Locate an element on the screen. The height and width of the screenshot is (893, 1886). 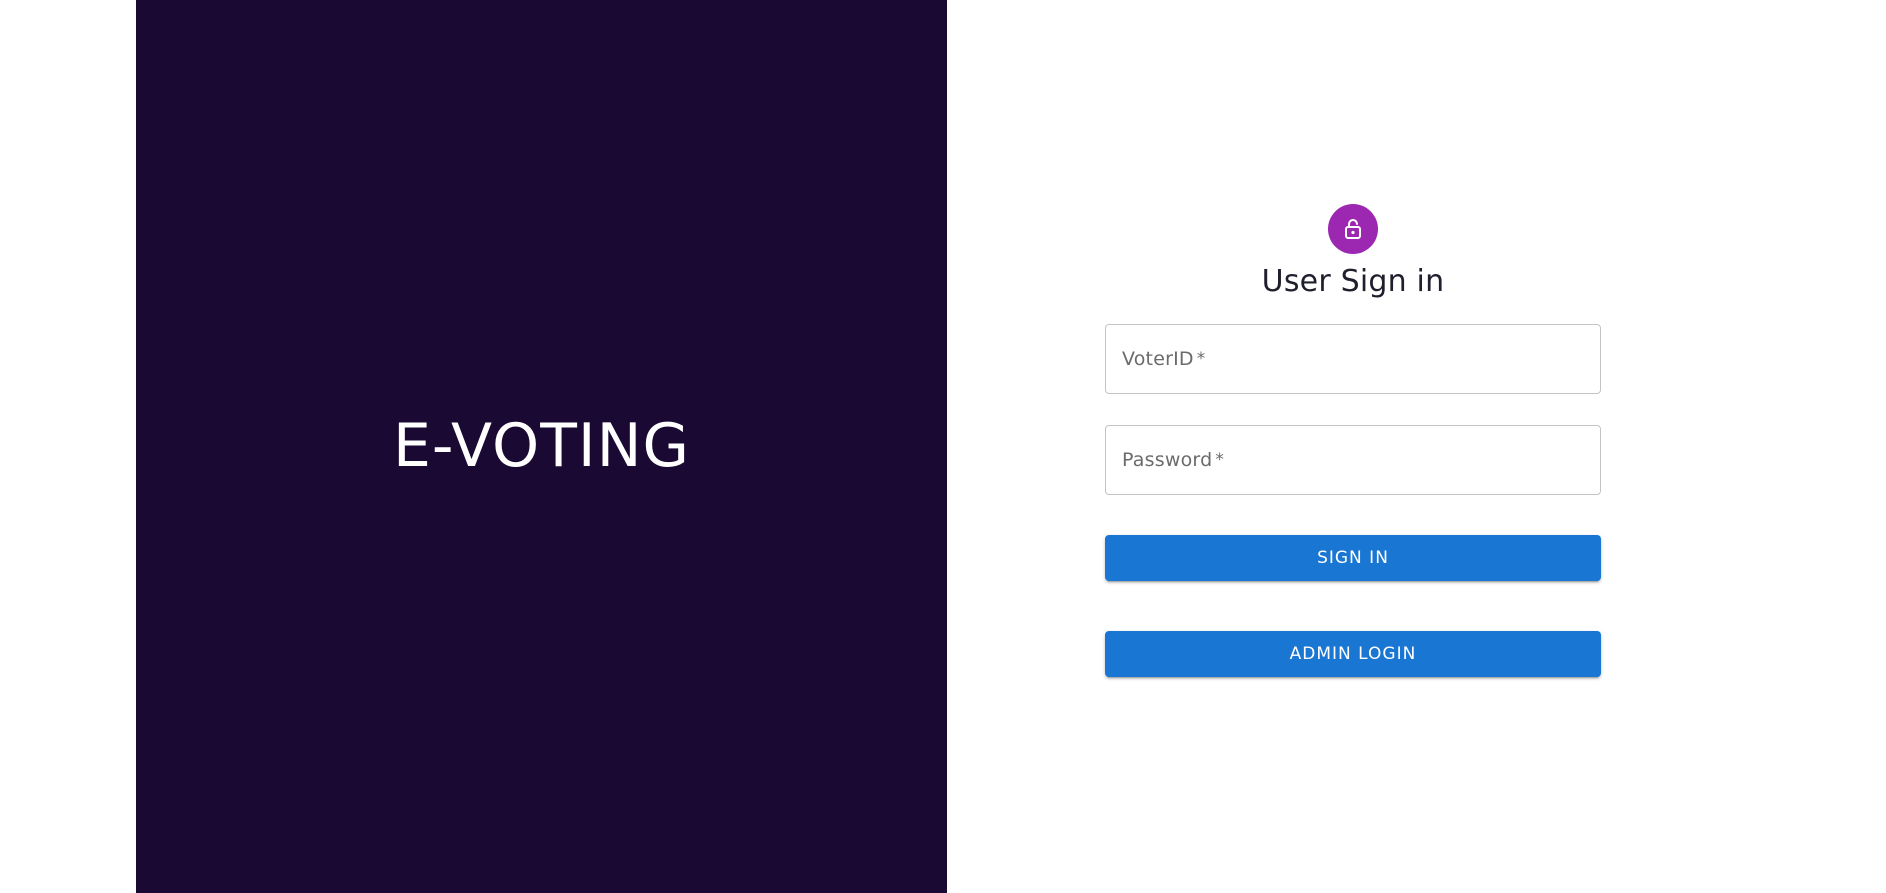
sign-in-button: SIGN IN is located at coordinates (1353, 558).